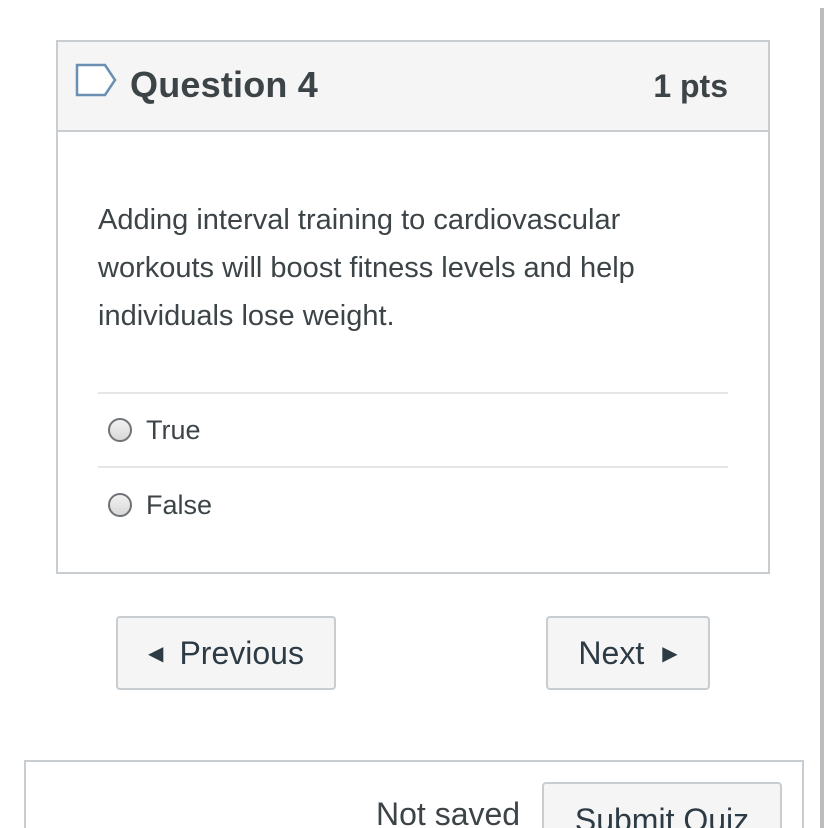 This screenshot has height=828, width=828. Describe the element at coordinates (413, 505) in the screenshot. I see `answer-option-false: False` at that location.